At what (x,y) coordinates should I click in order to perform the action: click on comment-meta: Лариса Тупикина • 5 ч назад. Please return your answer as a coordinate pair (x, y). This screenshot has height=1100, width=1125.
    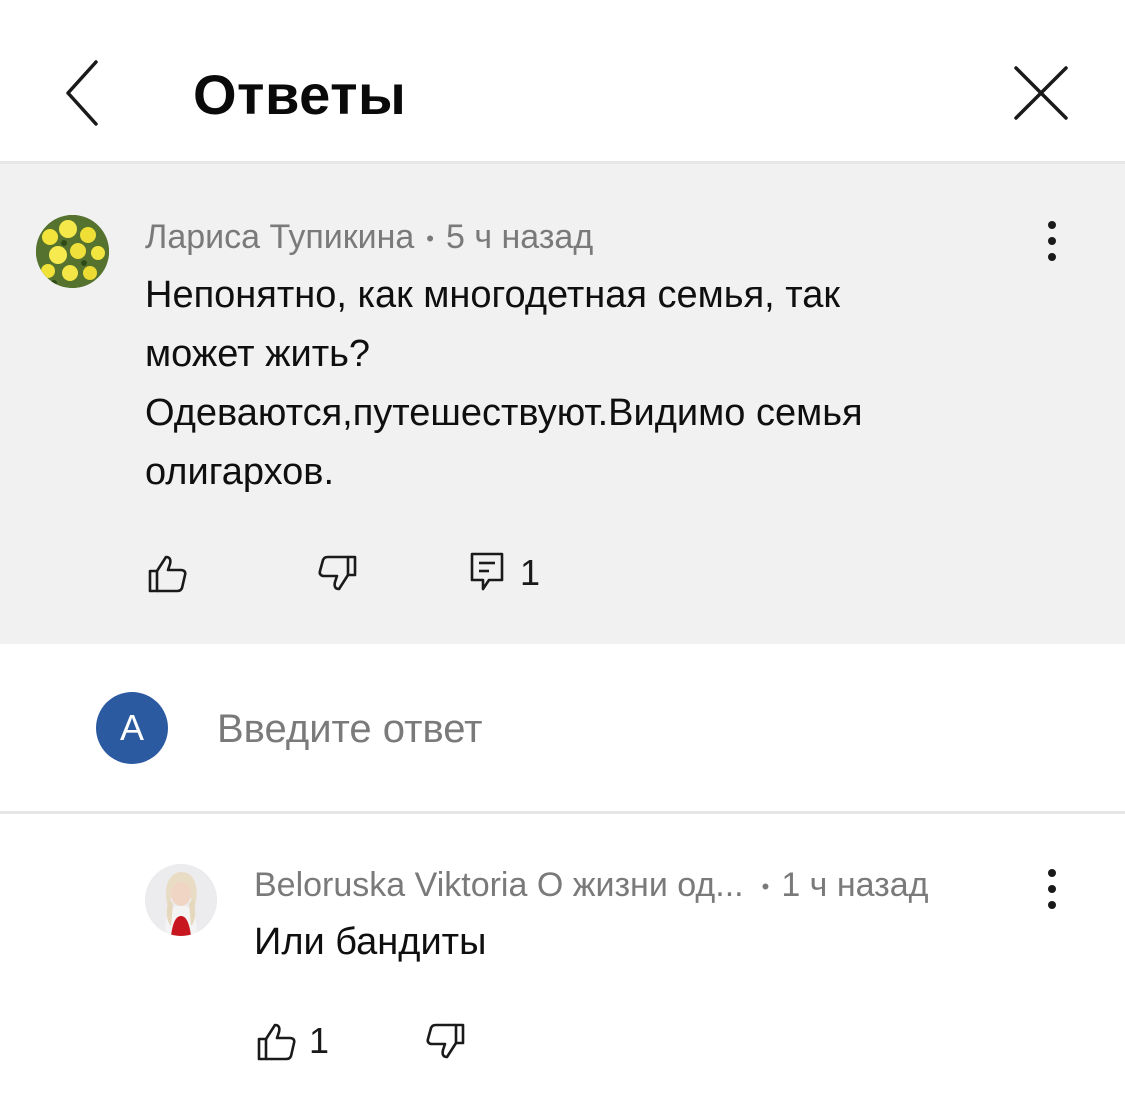
    Looking at the image, I should click on (369, 238).